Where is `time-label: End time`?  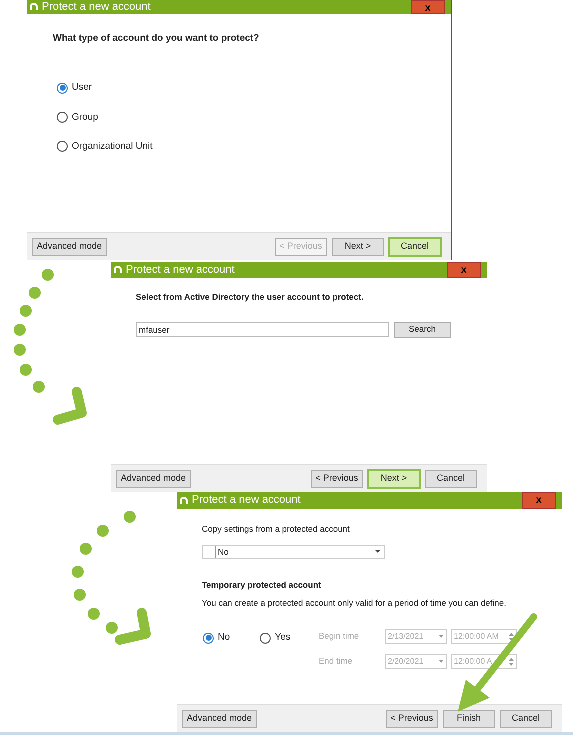
time-label: End time is located at coordinates (336, 661).